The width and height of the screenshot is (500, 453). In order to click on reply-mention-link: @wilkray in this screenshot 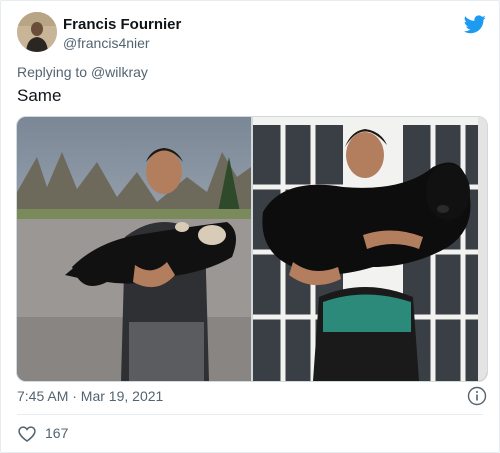, I will do `click(119, 72)`.